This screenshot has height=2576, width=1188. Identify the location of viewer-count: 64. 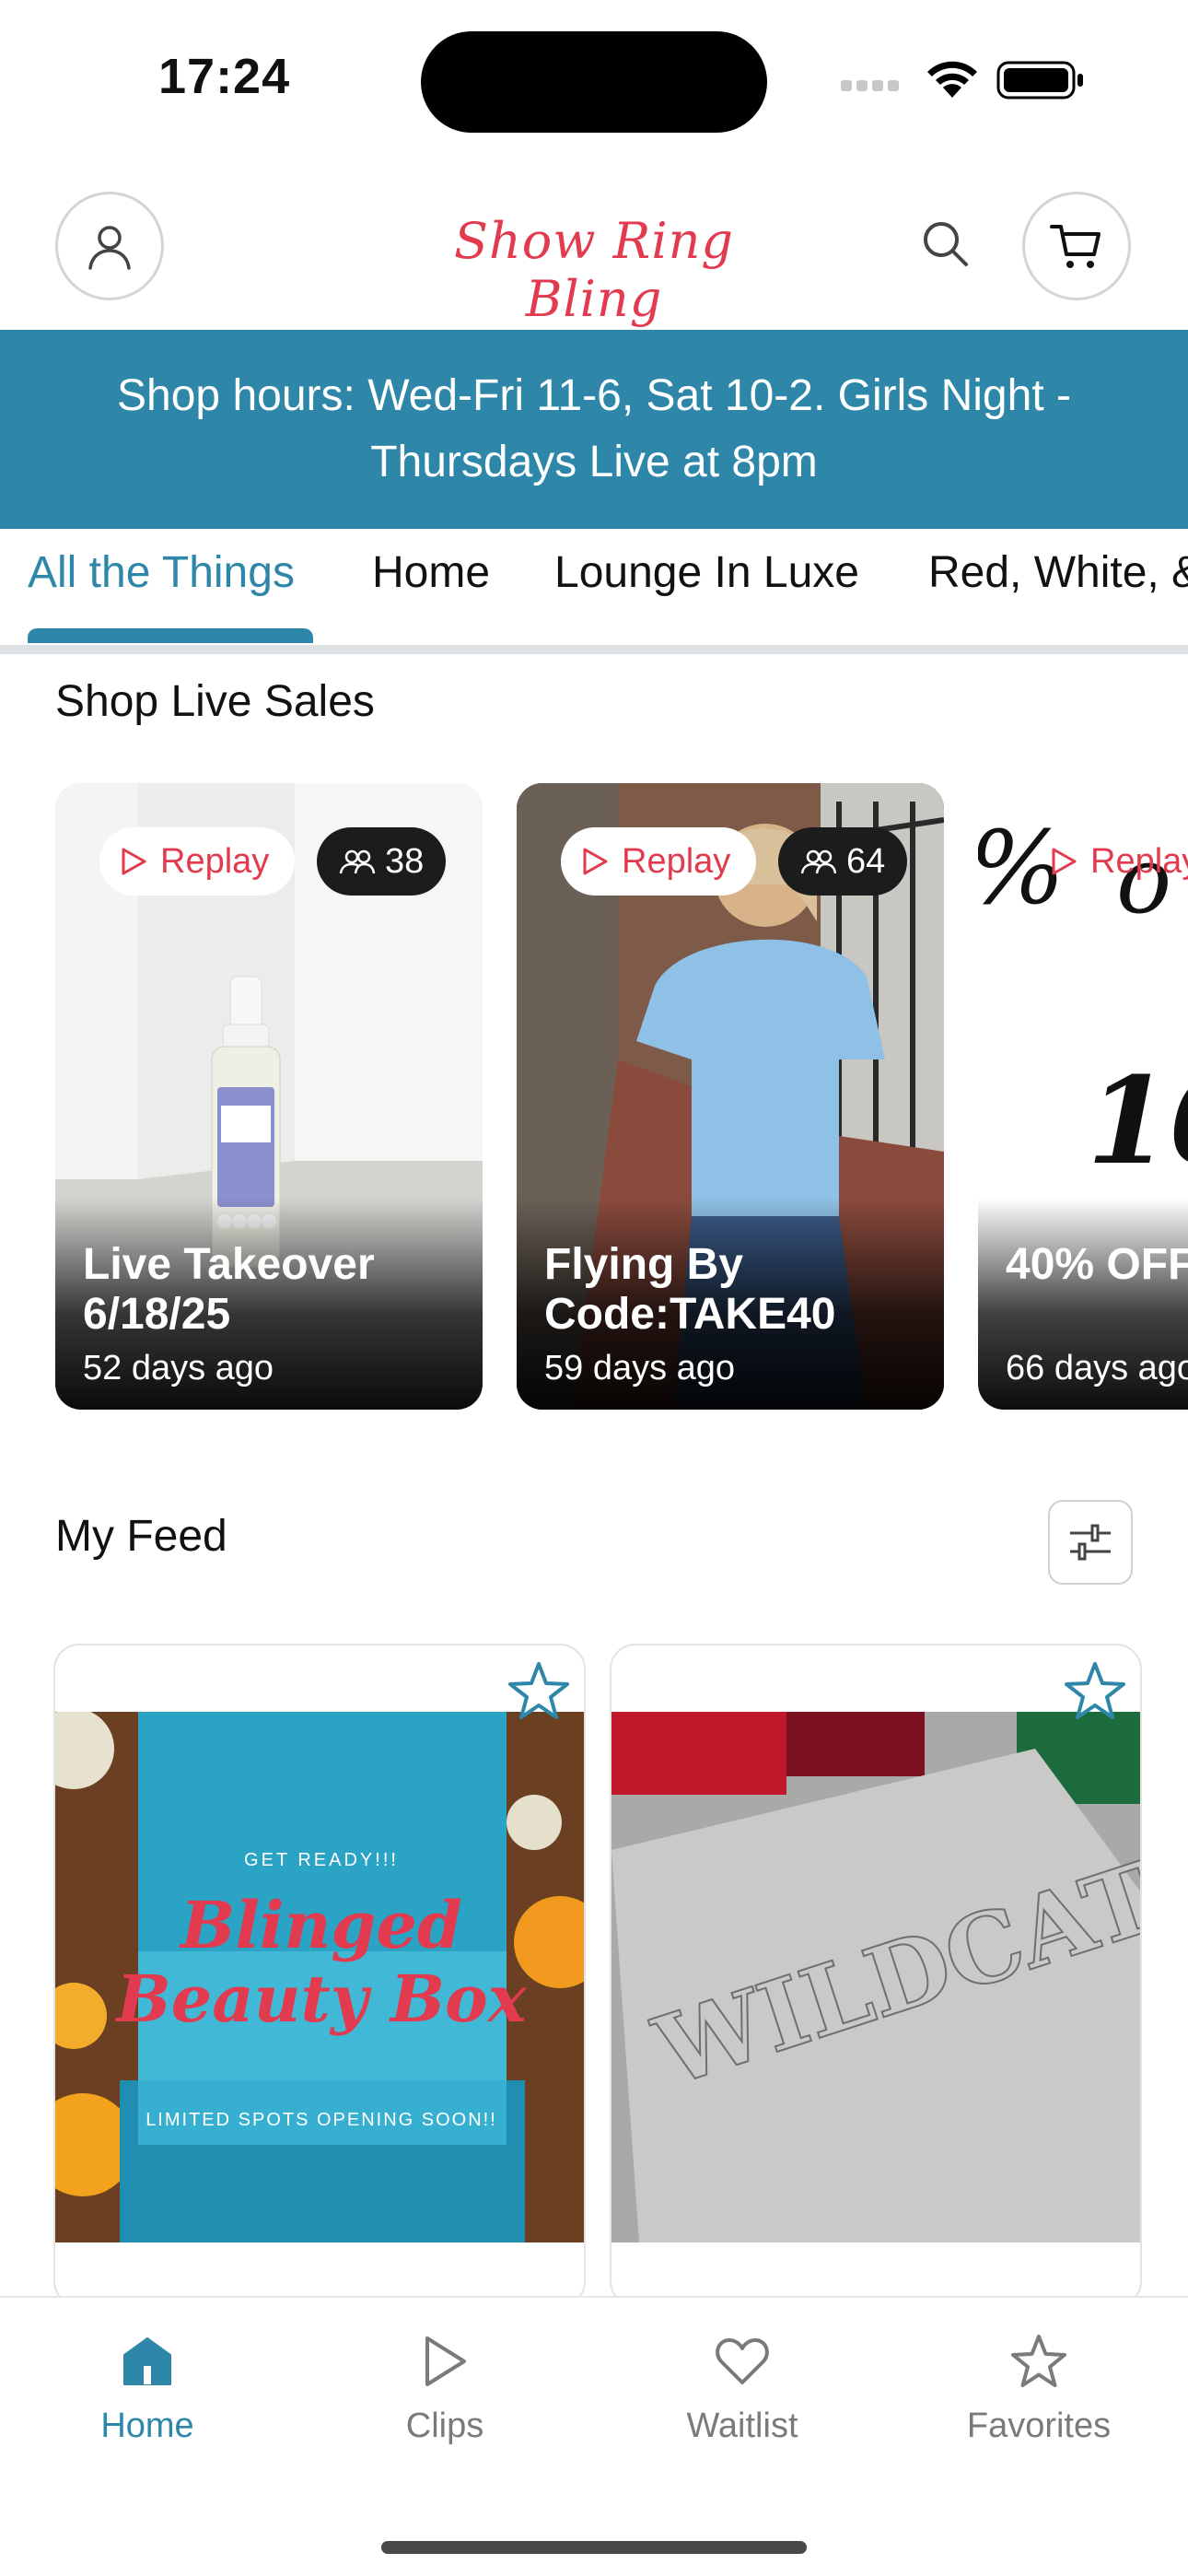
(866, 861).